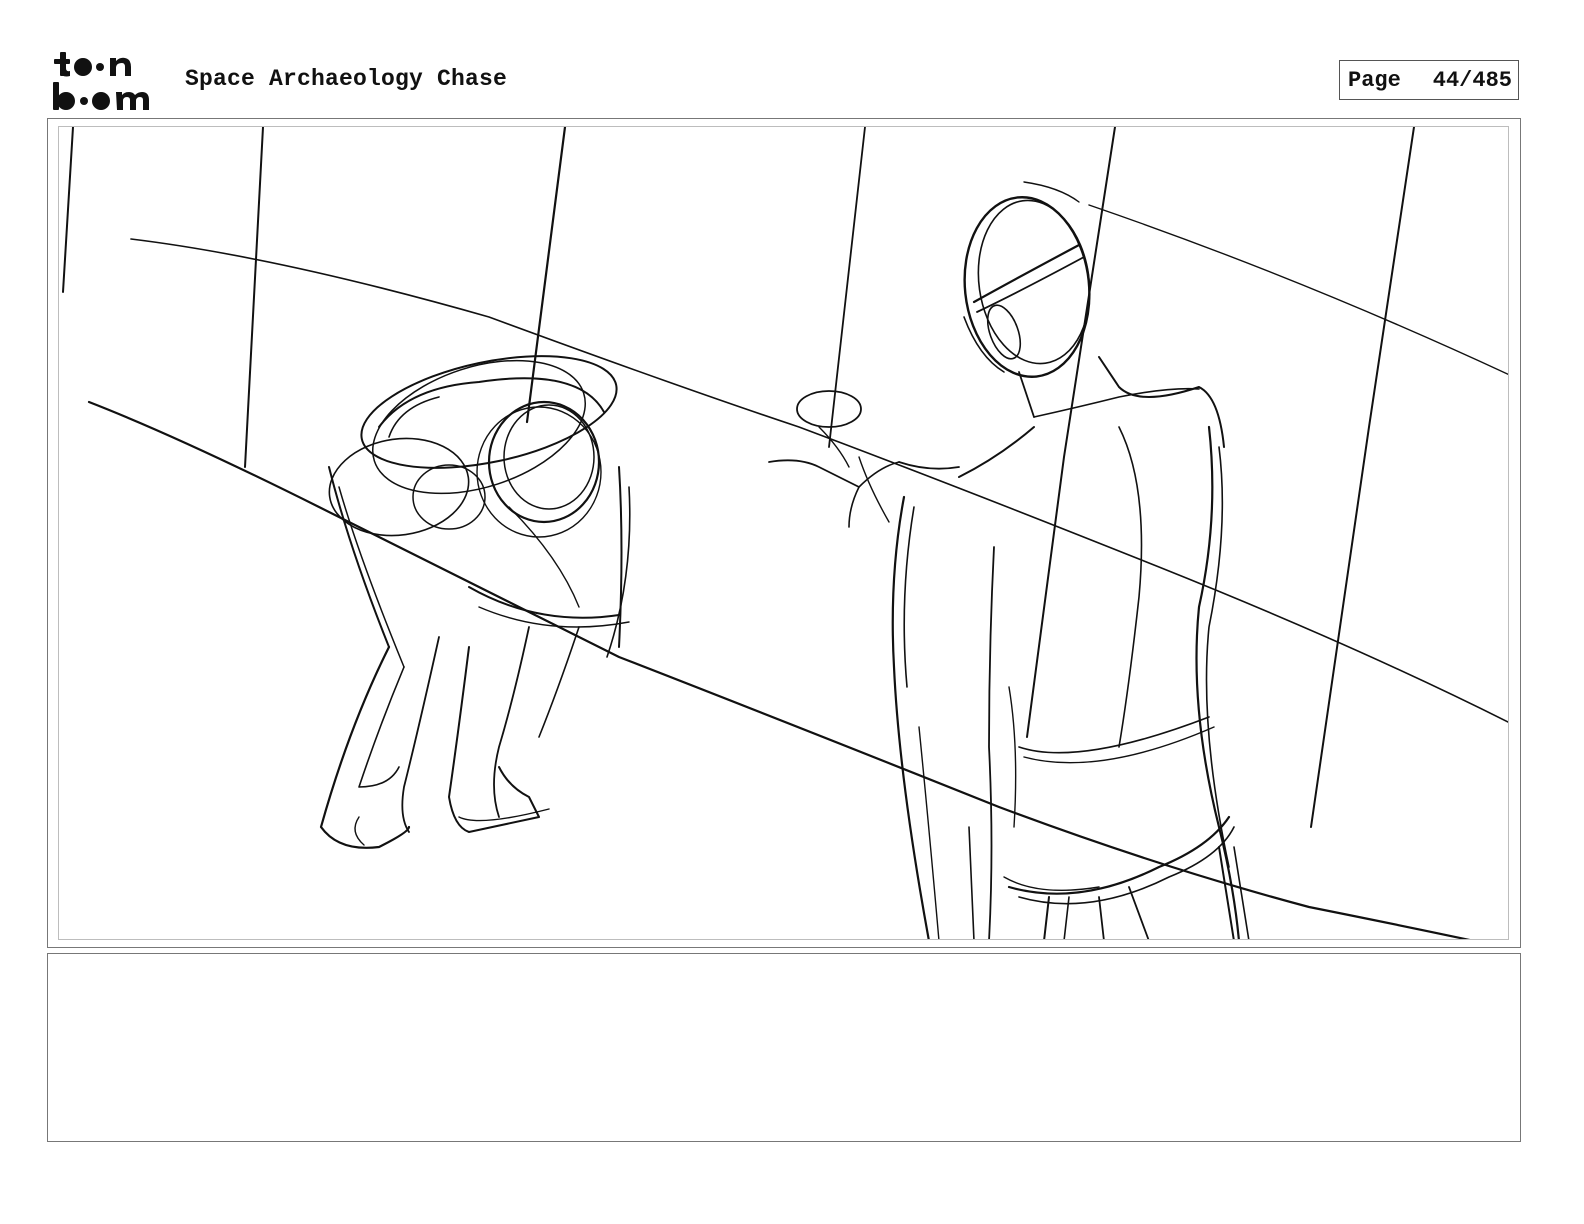 The width and height of the screenshot is (1584, 1224). I want to click on page-indicator: Page 44/485, so click(1429, 80).